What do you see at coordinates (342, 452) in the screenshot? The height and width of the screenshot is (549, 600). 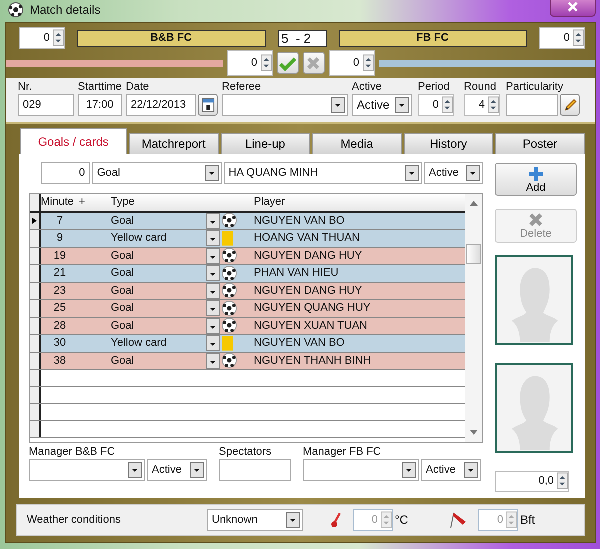 I see `field-label: Manager FB FC` at bounding box center [342, 452].